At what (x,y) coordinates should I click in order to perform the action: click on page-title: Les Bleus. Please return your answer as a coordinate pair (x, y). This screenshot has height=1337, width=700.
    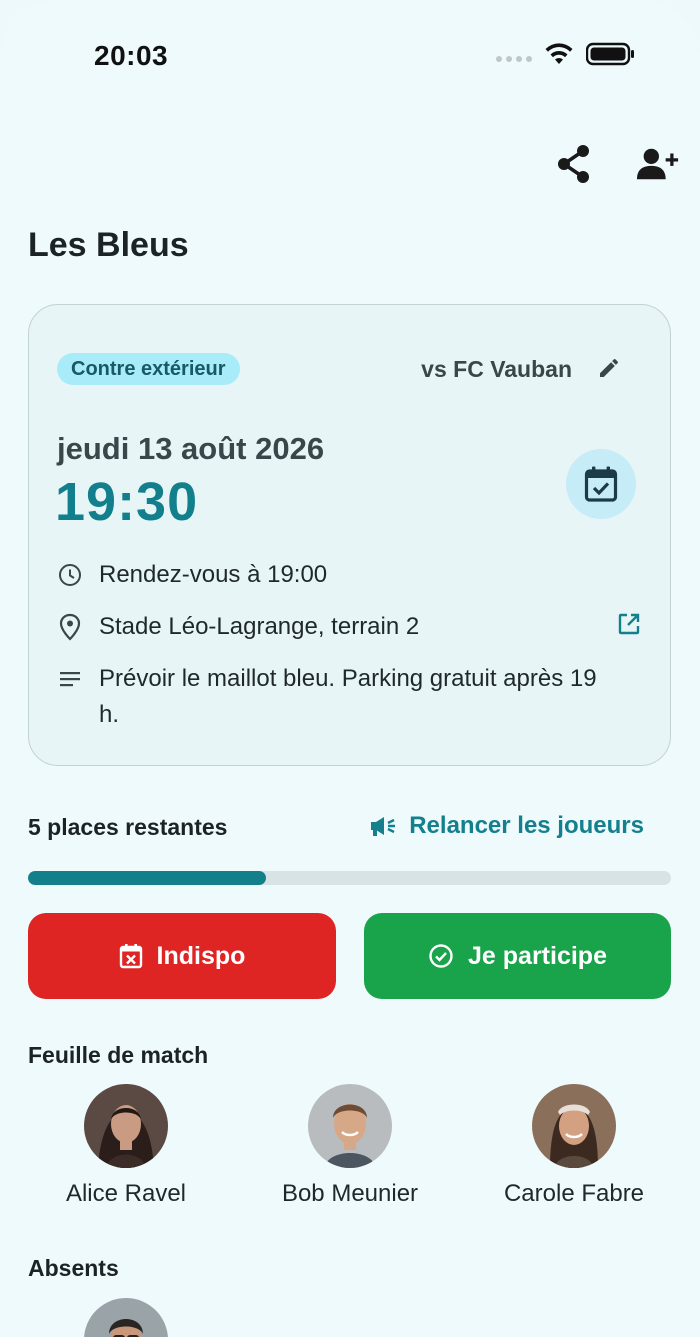
    Looking at the image, I should click on (108, 245).